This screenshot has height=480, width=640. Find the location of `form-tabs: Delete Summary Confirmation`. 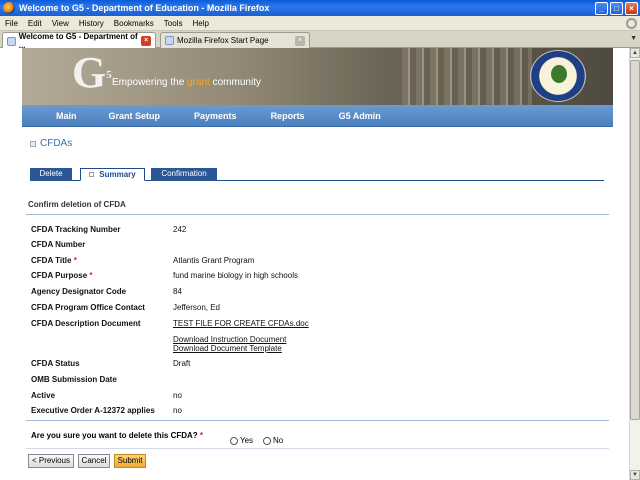

form-tabs: Delete Summary Confirmation is located at coordinates (317, 174).